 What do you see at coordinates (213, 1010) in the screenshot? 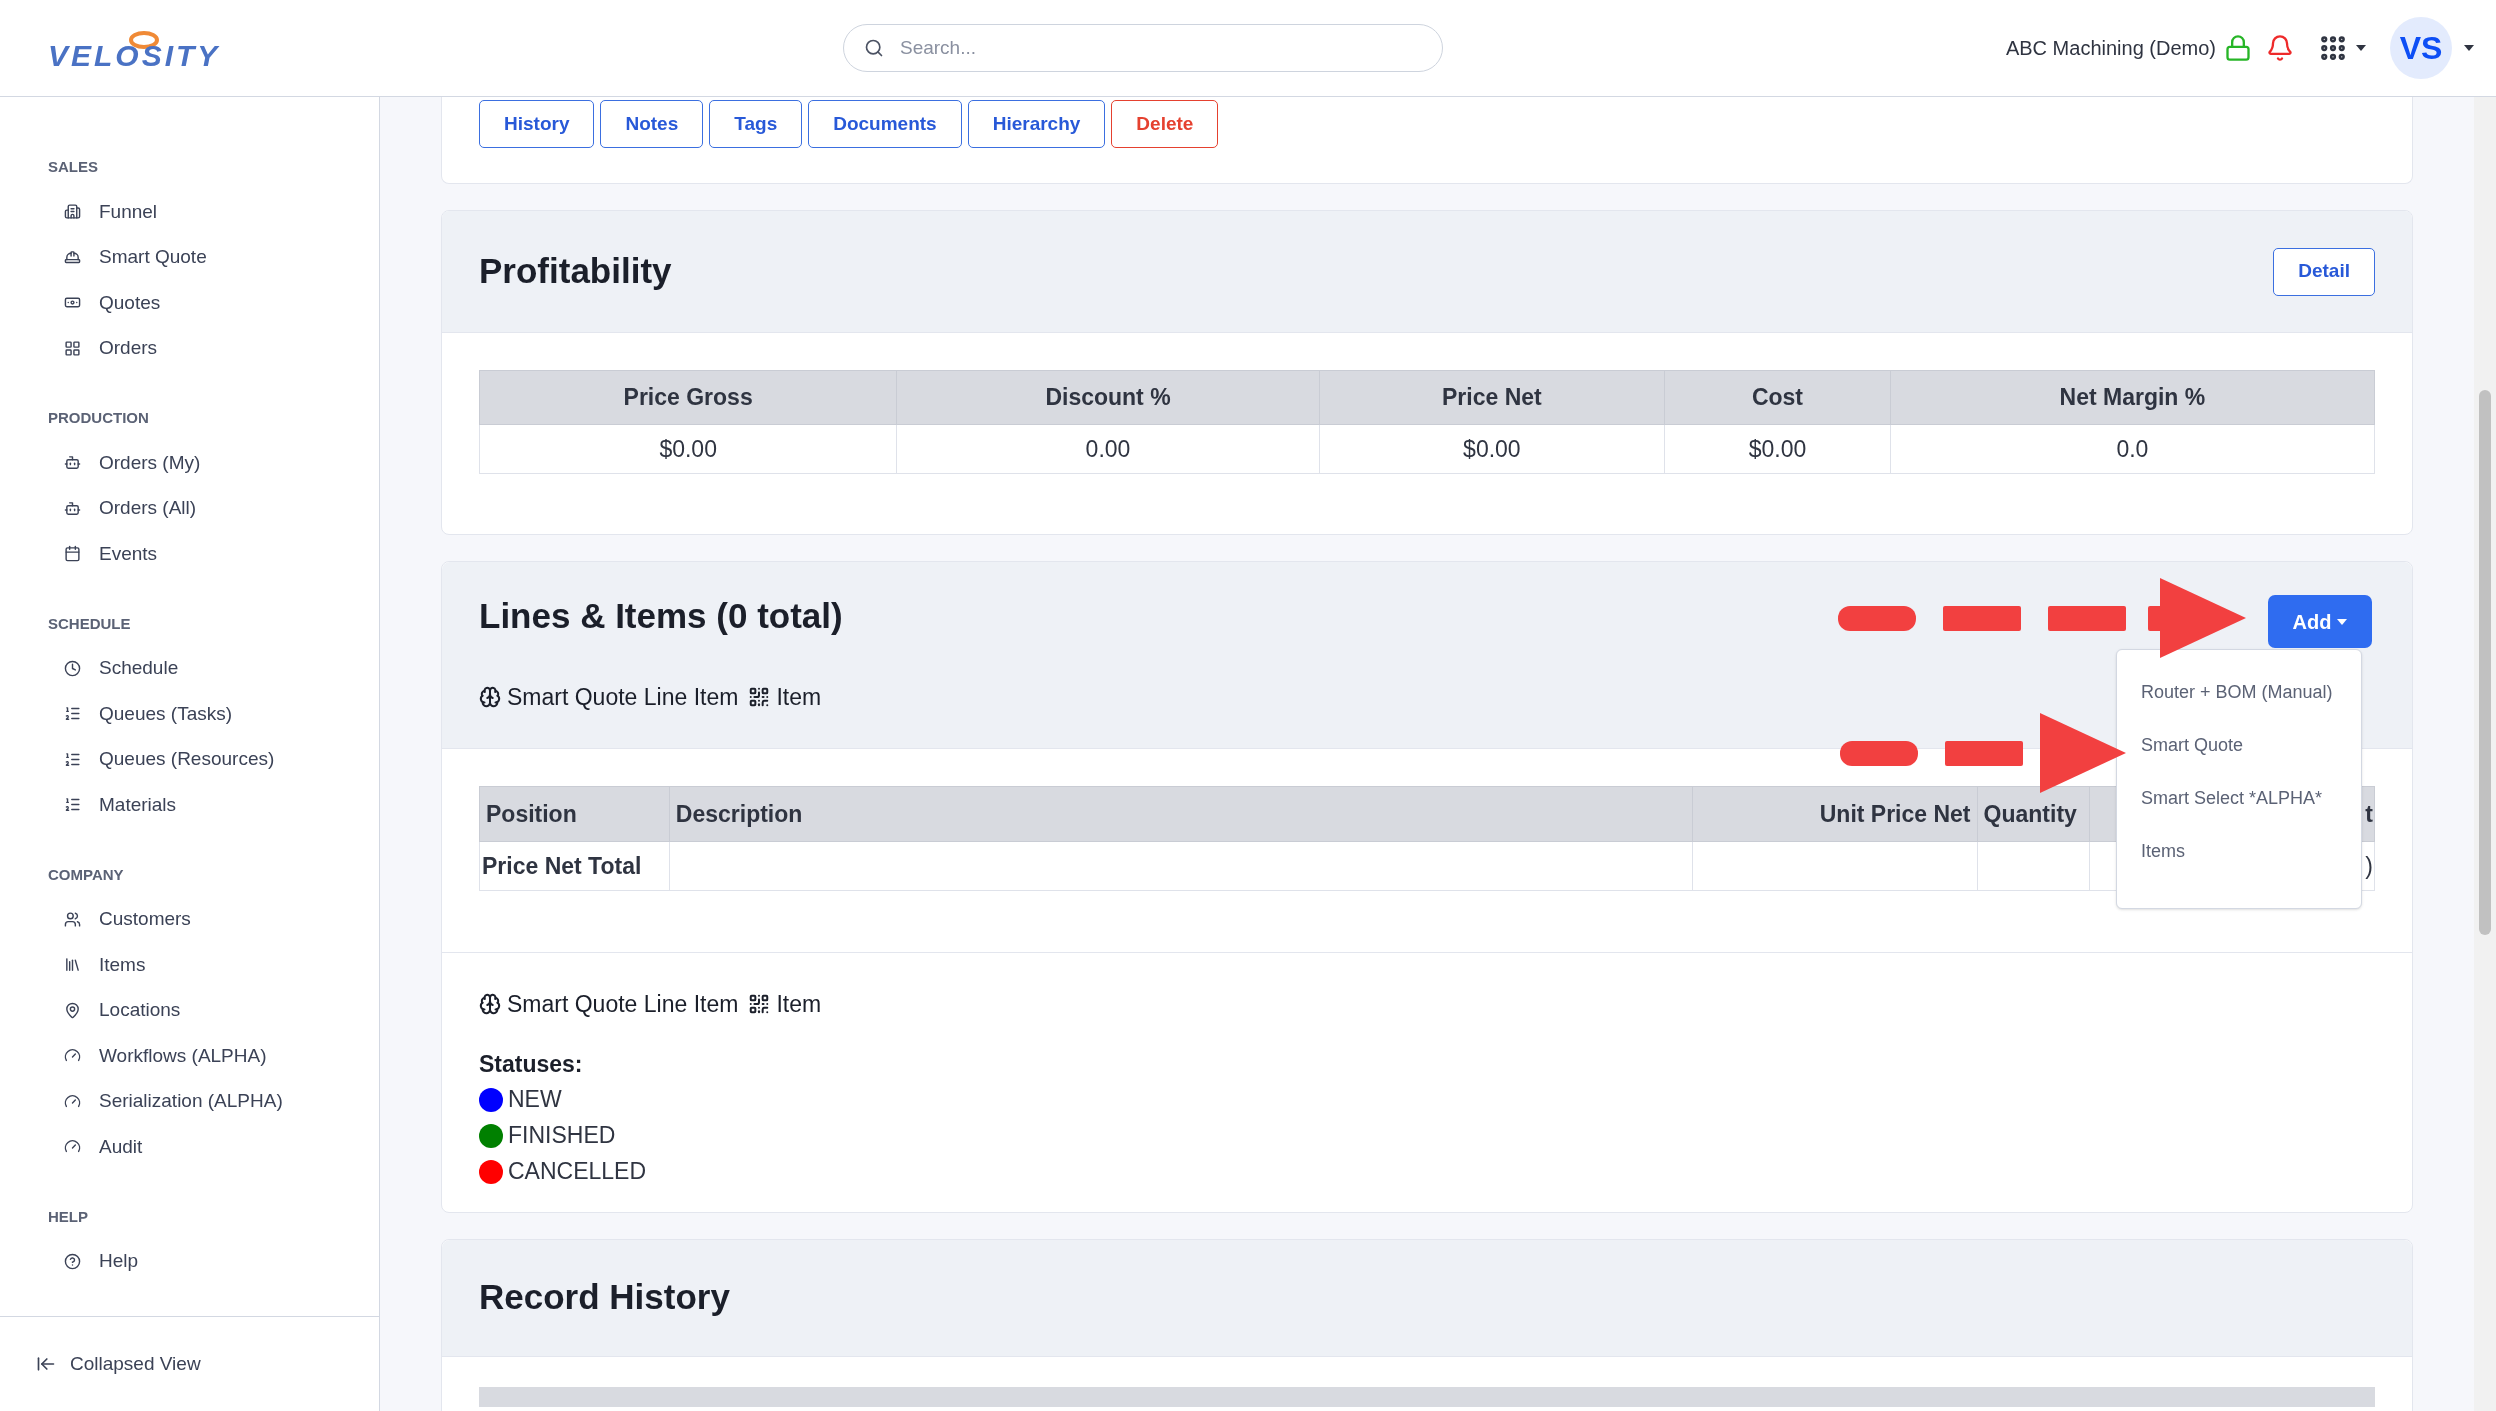
I see `sidebar-item: Locations` at bounding box center [213, 1010].